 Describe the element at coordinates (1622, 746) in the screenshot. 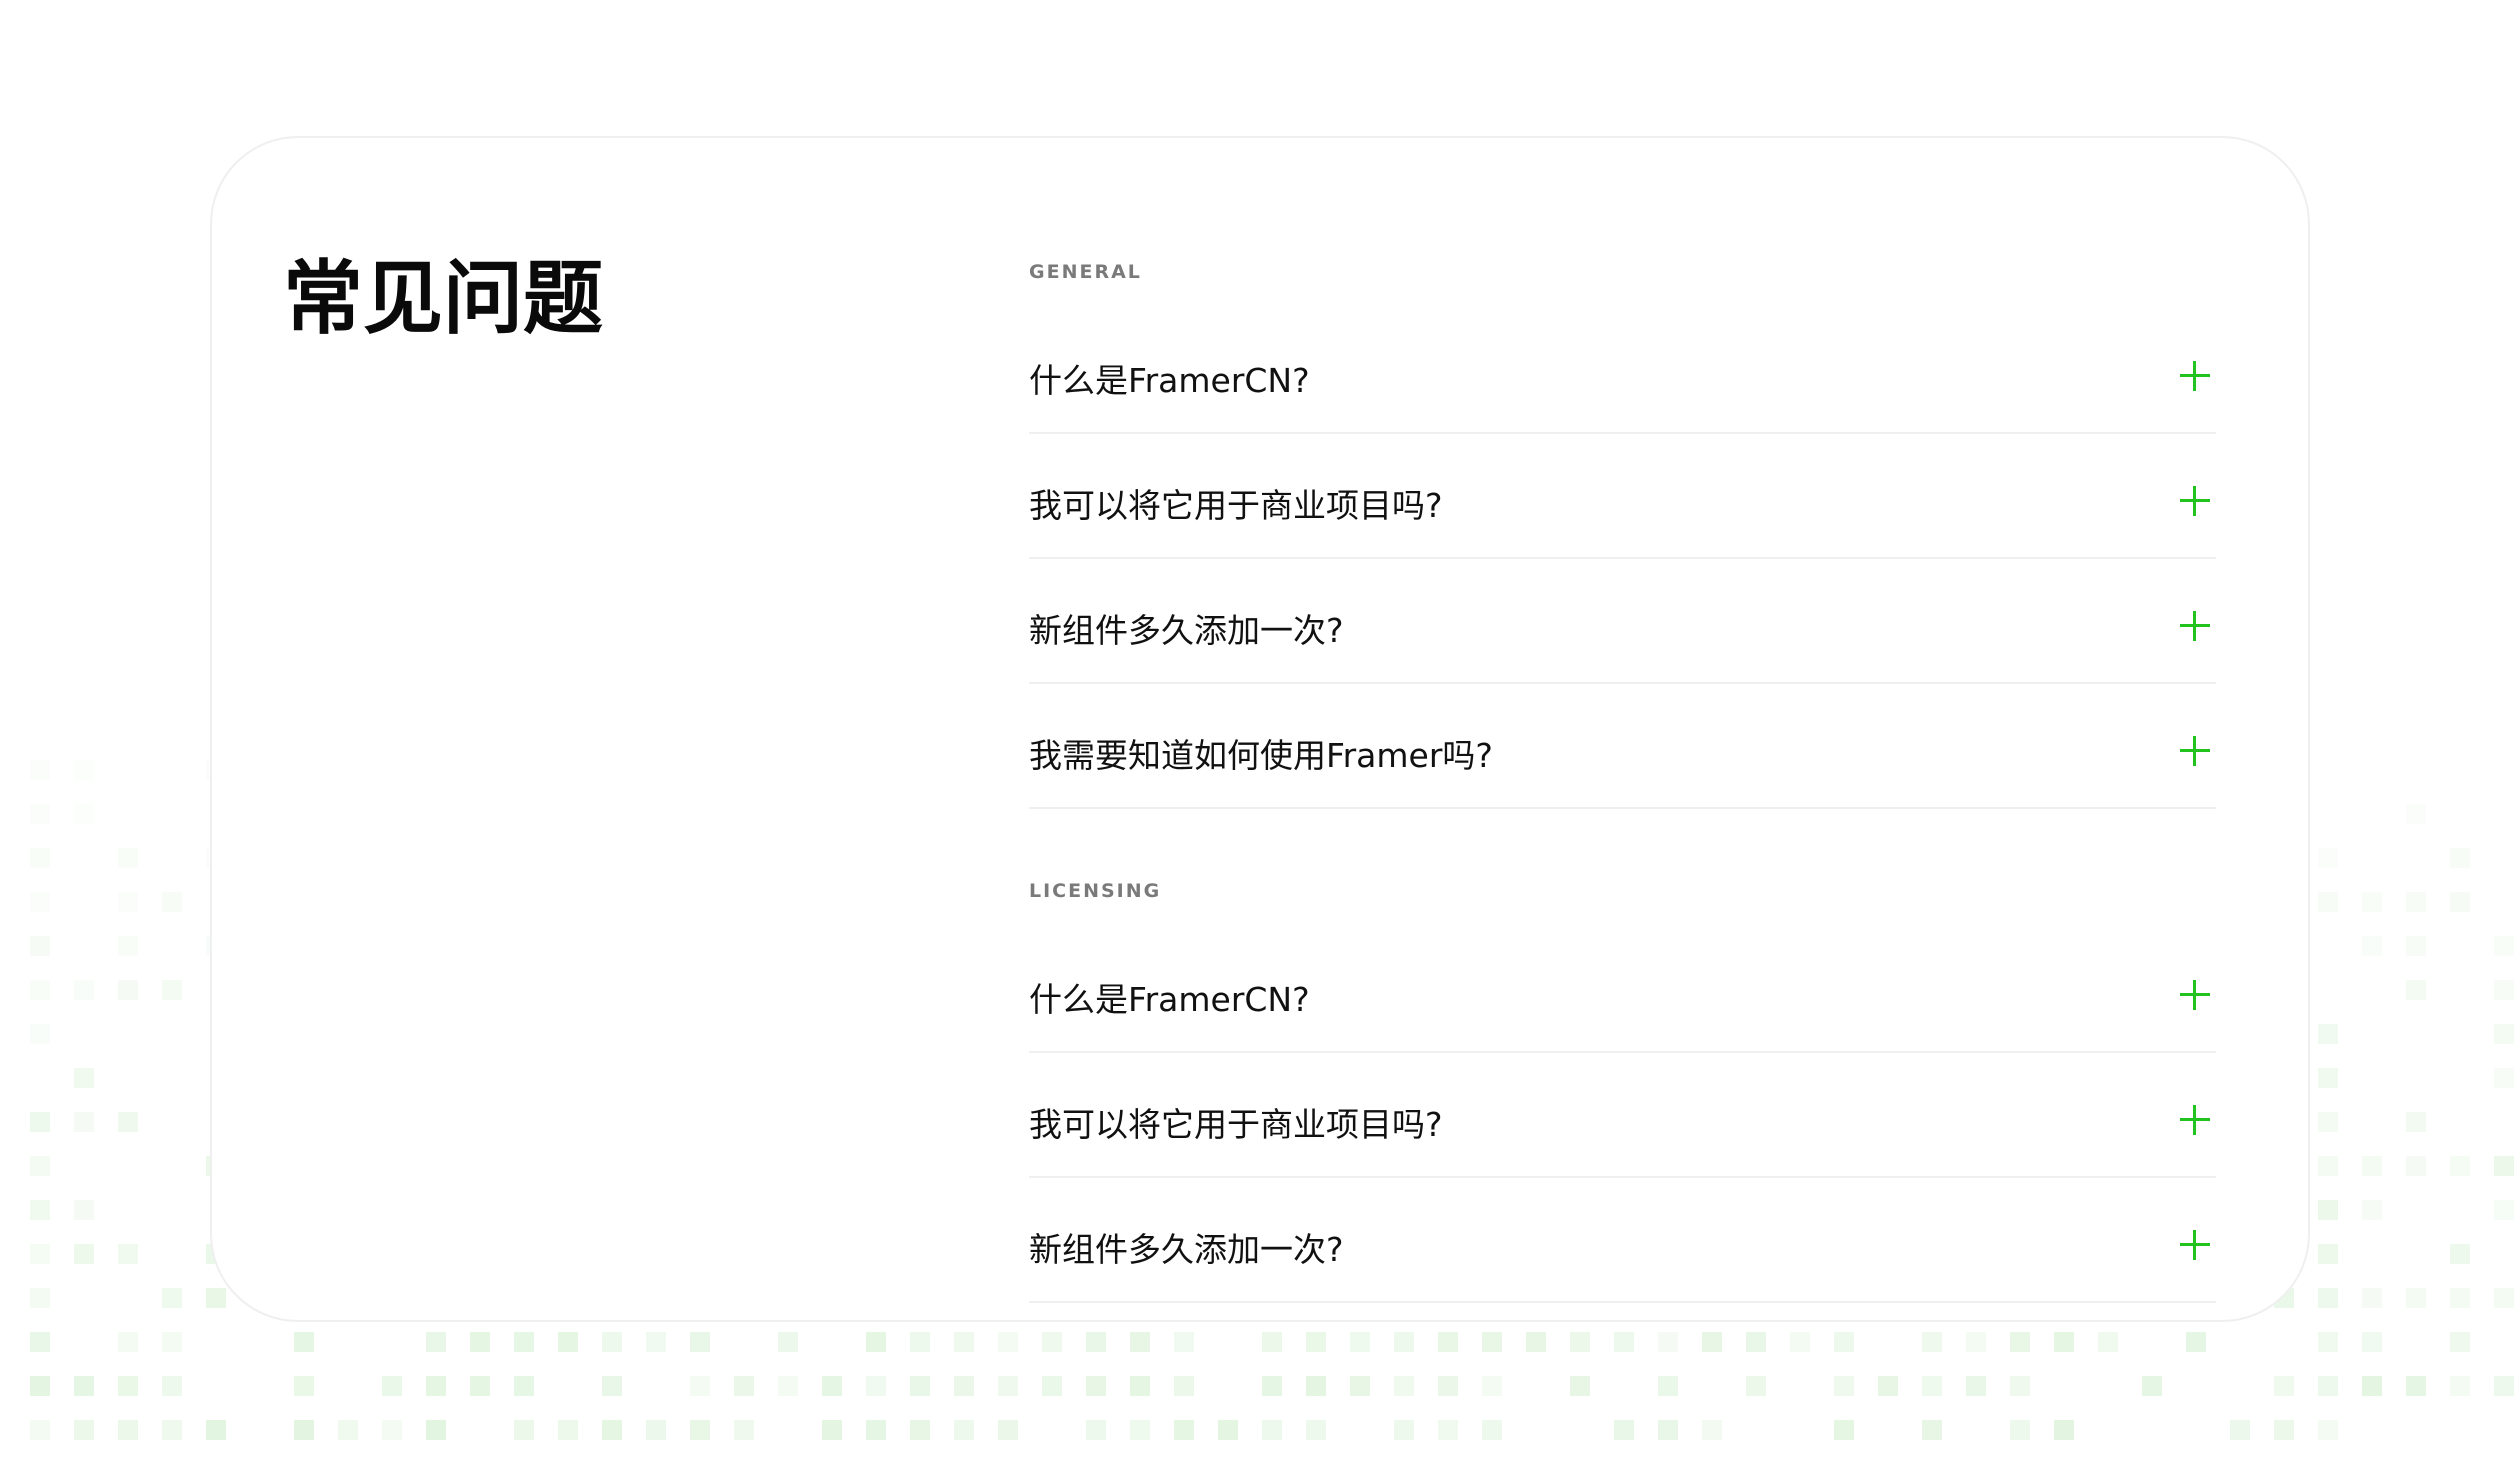

I see `faq-item-general-4: 我需要知道如何使用Framer吗?` at that location.